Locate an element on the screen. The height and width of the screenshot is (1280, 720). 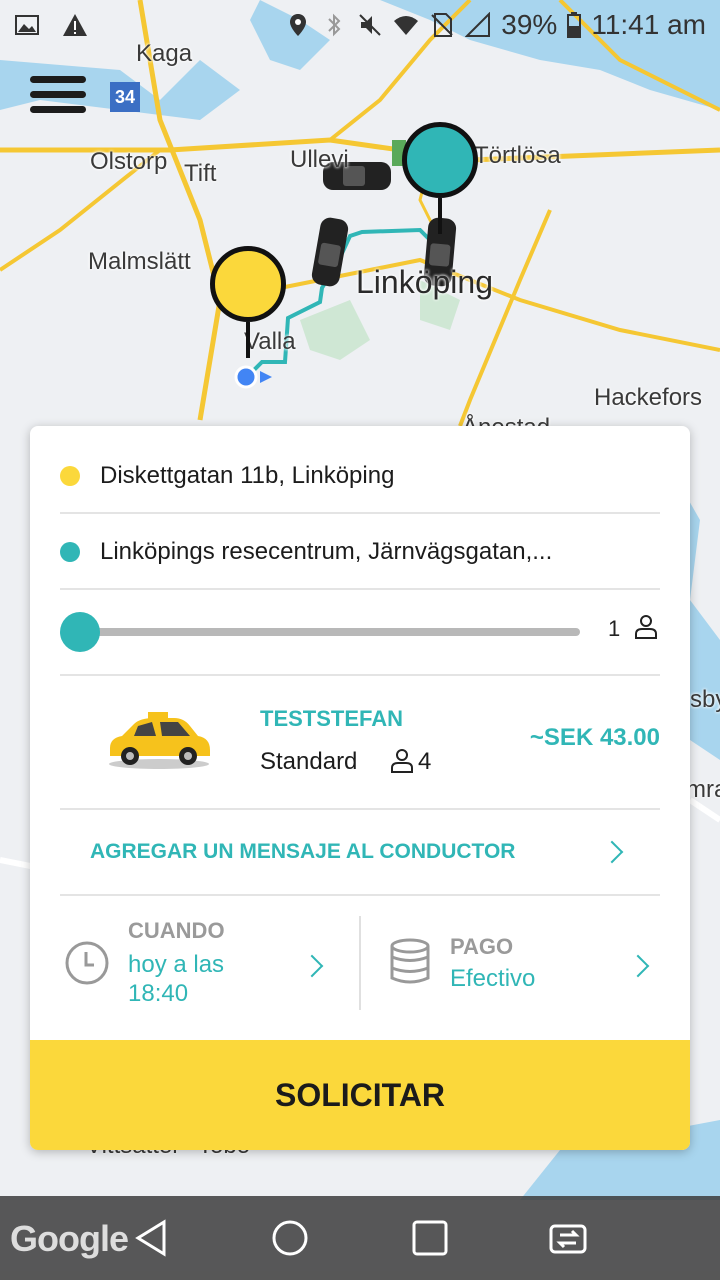
bluetooth-icon is located at coordinates (334, 25).